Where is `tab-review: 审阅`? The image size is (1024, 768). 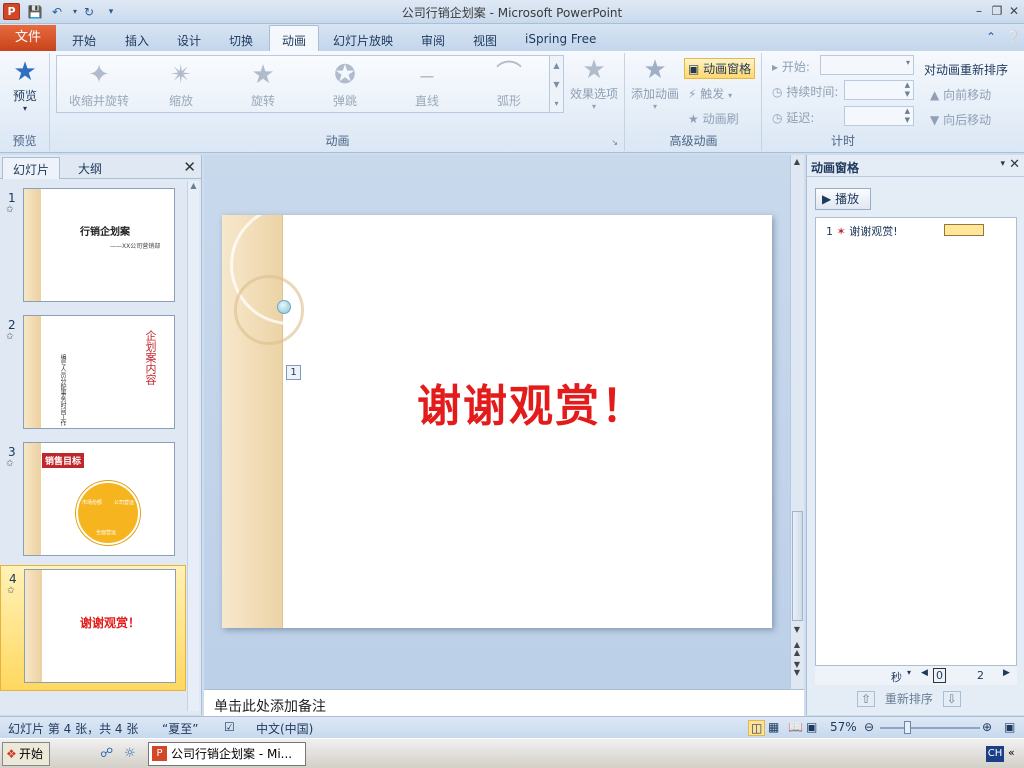 tab-review: 审阅 is located at coordinates (433, 40).